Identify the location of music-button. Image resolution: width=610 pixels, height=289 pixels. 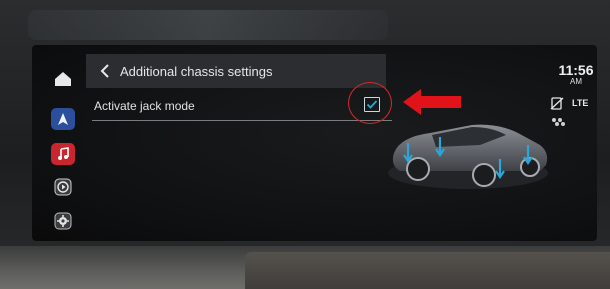
(63, 154).